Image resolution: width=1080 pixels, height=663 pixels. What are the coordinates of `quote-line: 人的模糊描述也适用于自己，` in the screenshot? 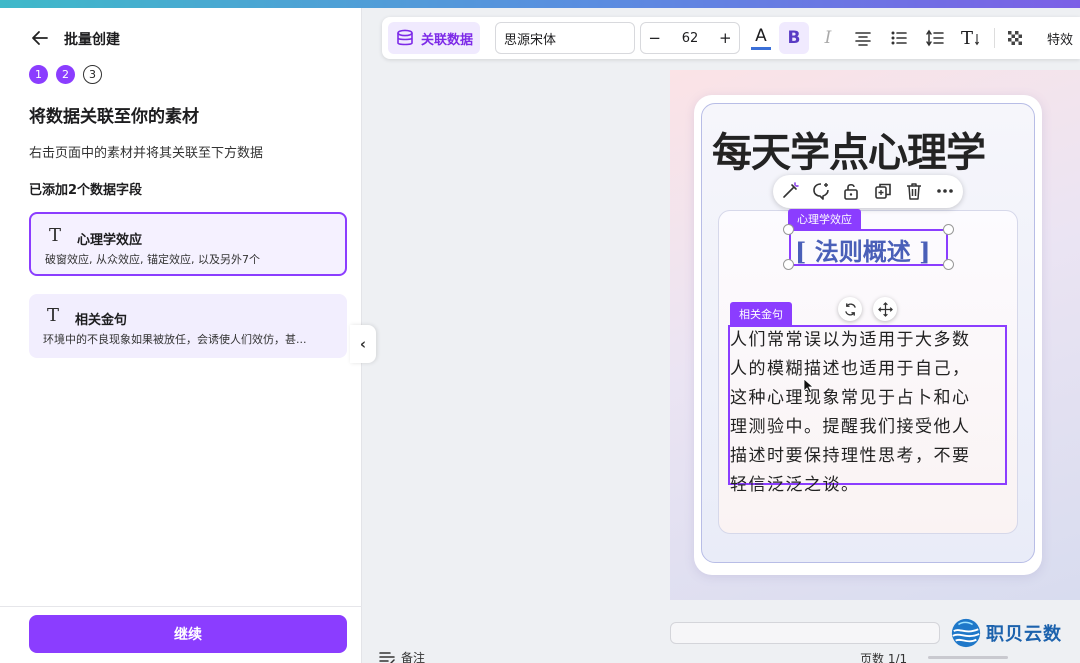 It's located at (850, 369).